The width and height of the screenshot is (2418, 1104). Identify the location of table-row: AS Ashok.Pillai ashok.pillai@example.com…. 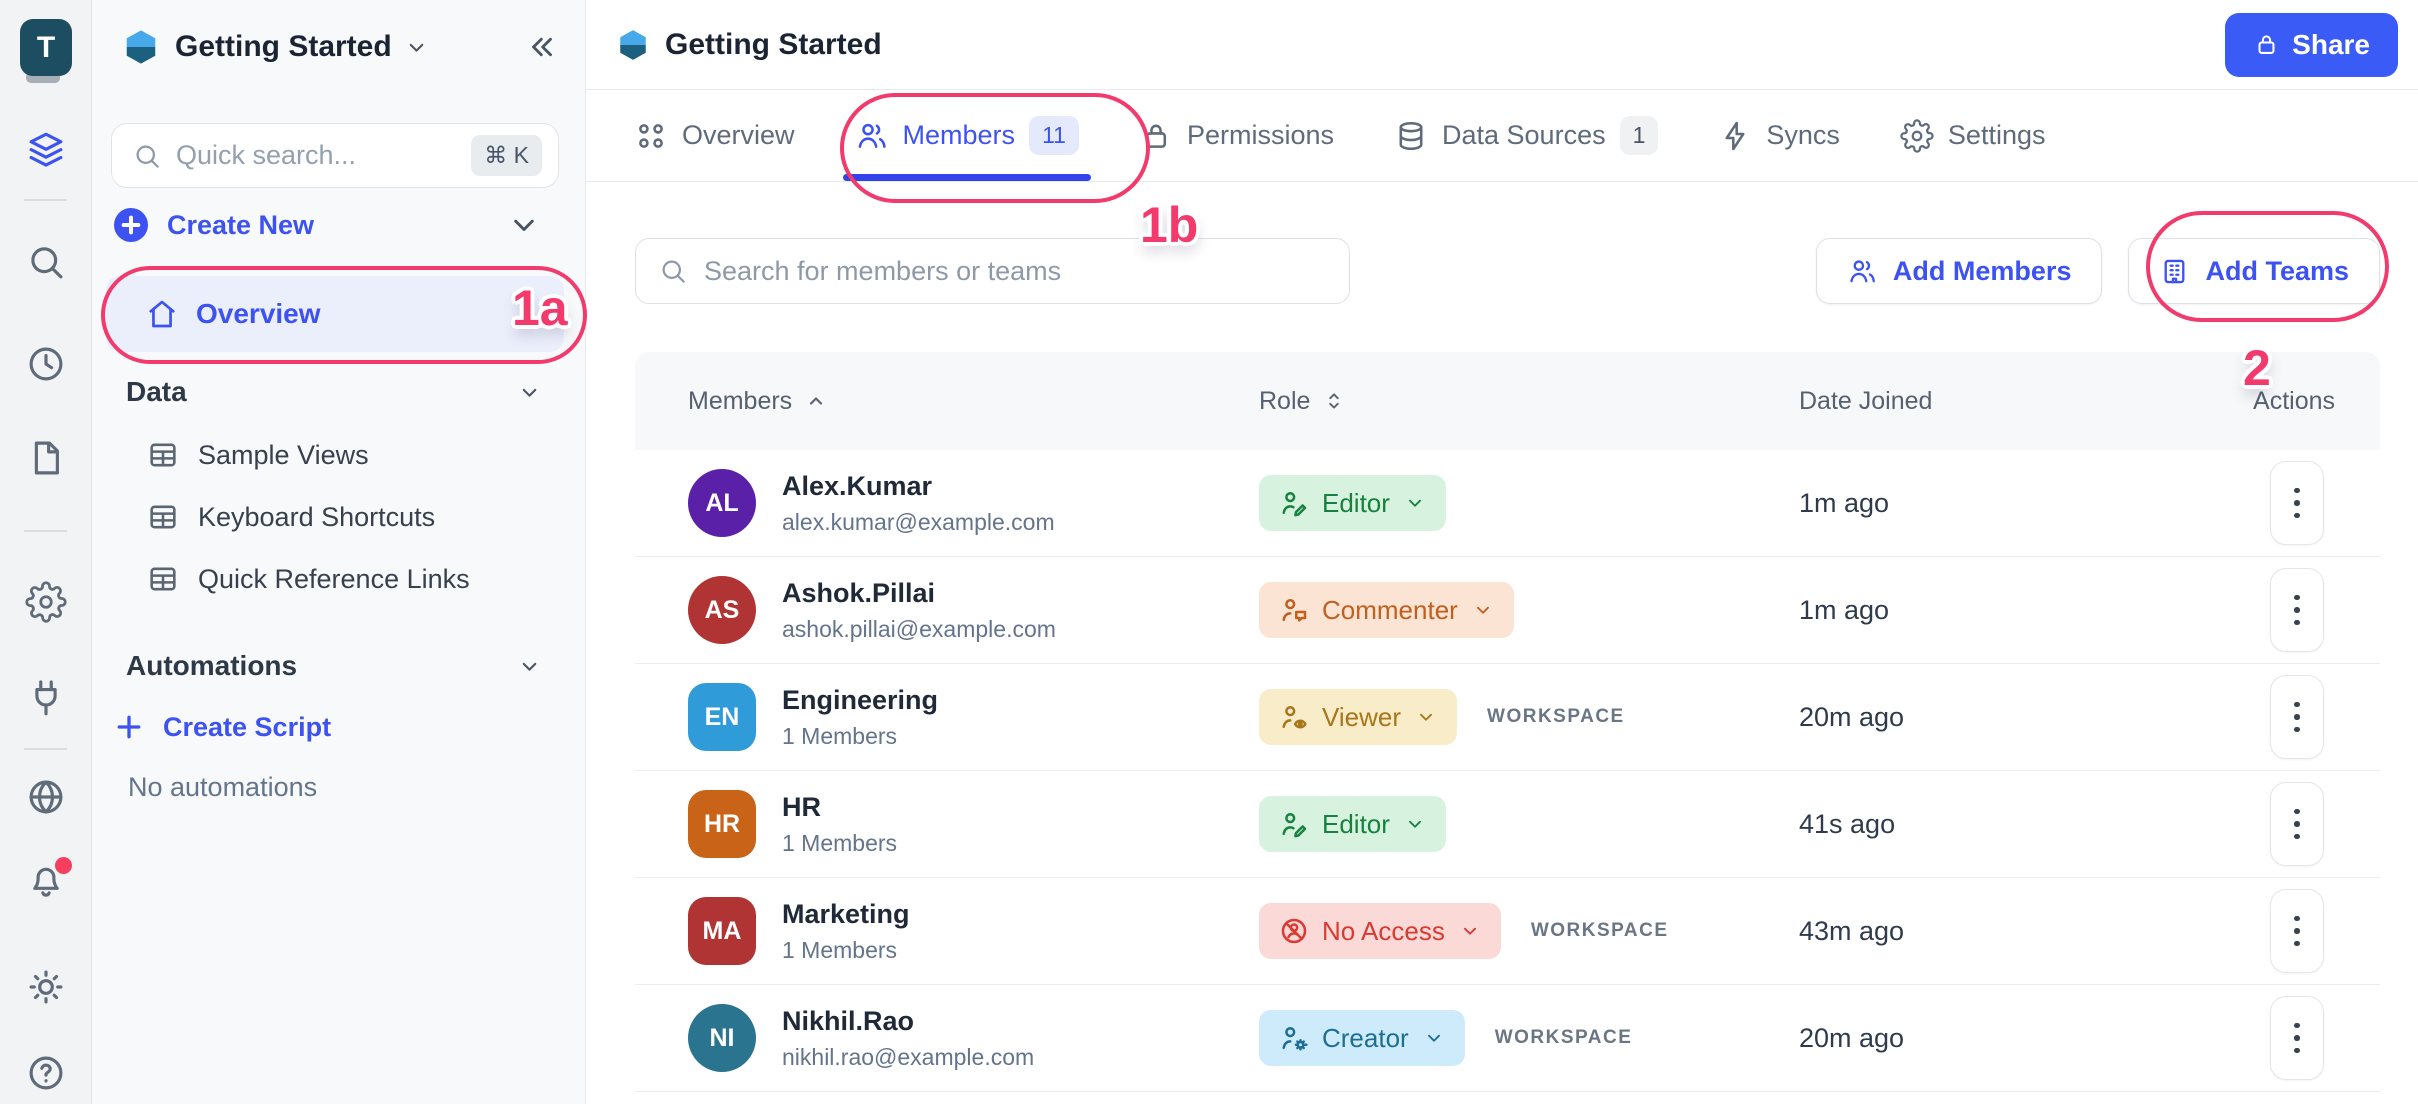
(1507, 610).